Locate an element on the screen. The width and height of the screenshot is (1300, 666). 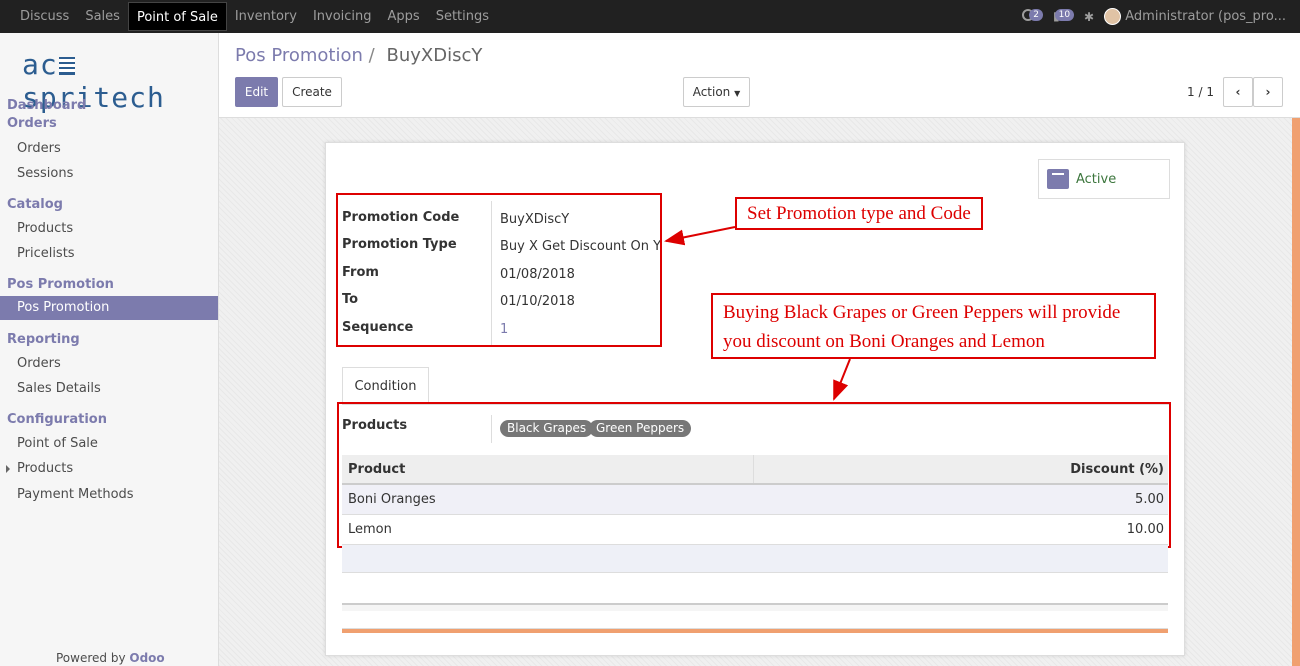
caret-down-icon: ▼ is located at coordinates (737, 93).